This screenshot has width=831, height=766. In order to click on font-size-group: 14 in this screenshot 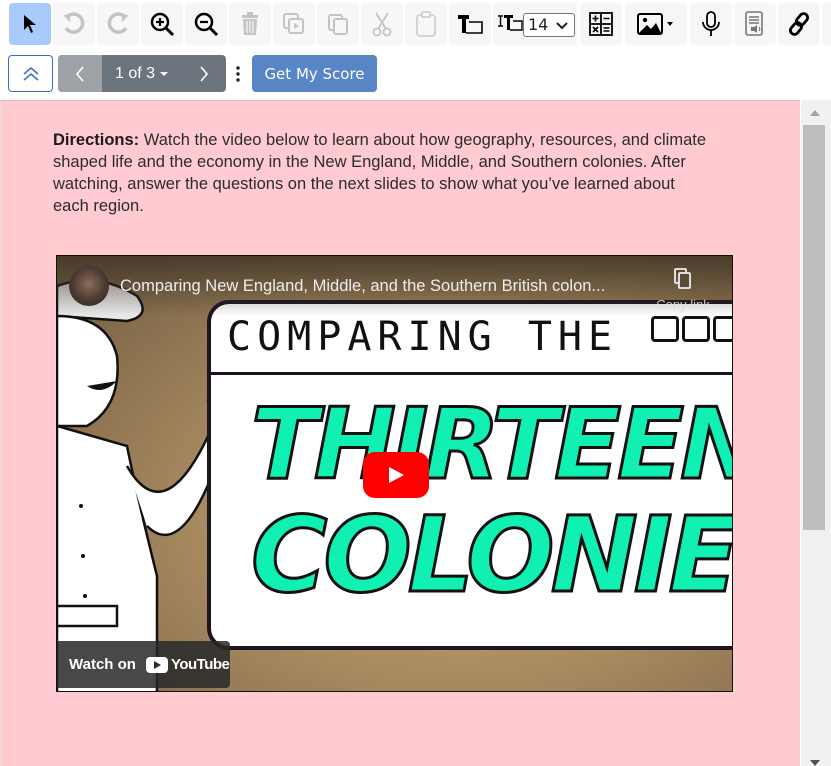, I will do `click(535, 24)`.